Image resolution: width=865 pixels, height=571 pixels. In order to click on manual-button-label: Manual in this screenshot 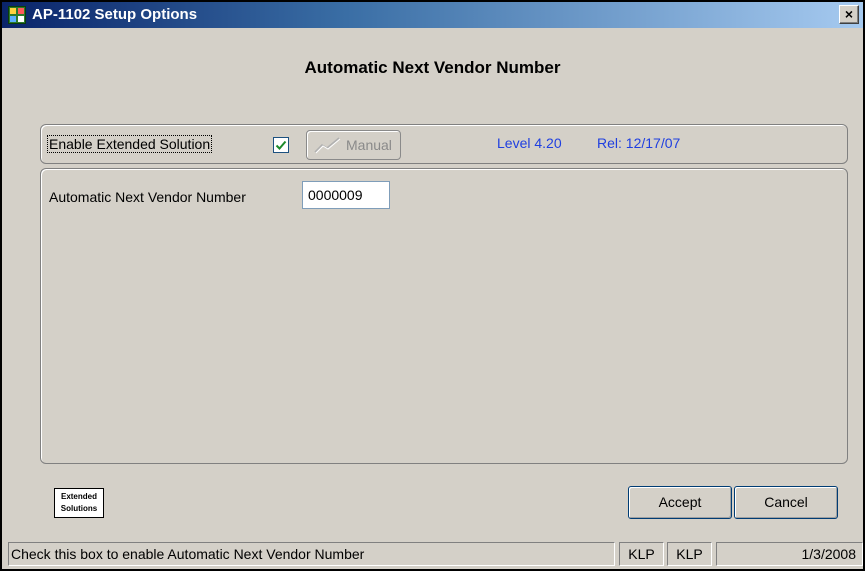, I will do `click(369, 145)`.